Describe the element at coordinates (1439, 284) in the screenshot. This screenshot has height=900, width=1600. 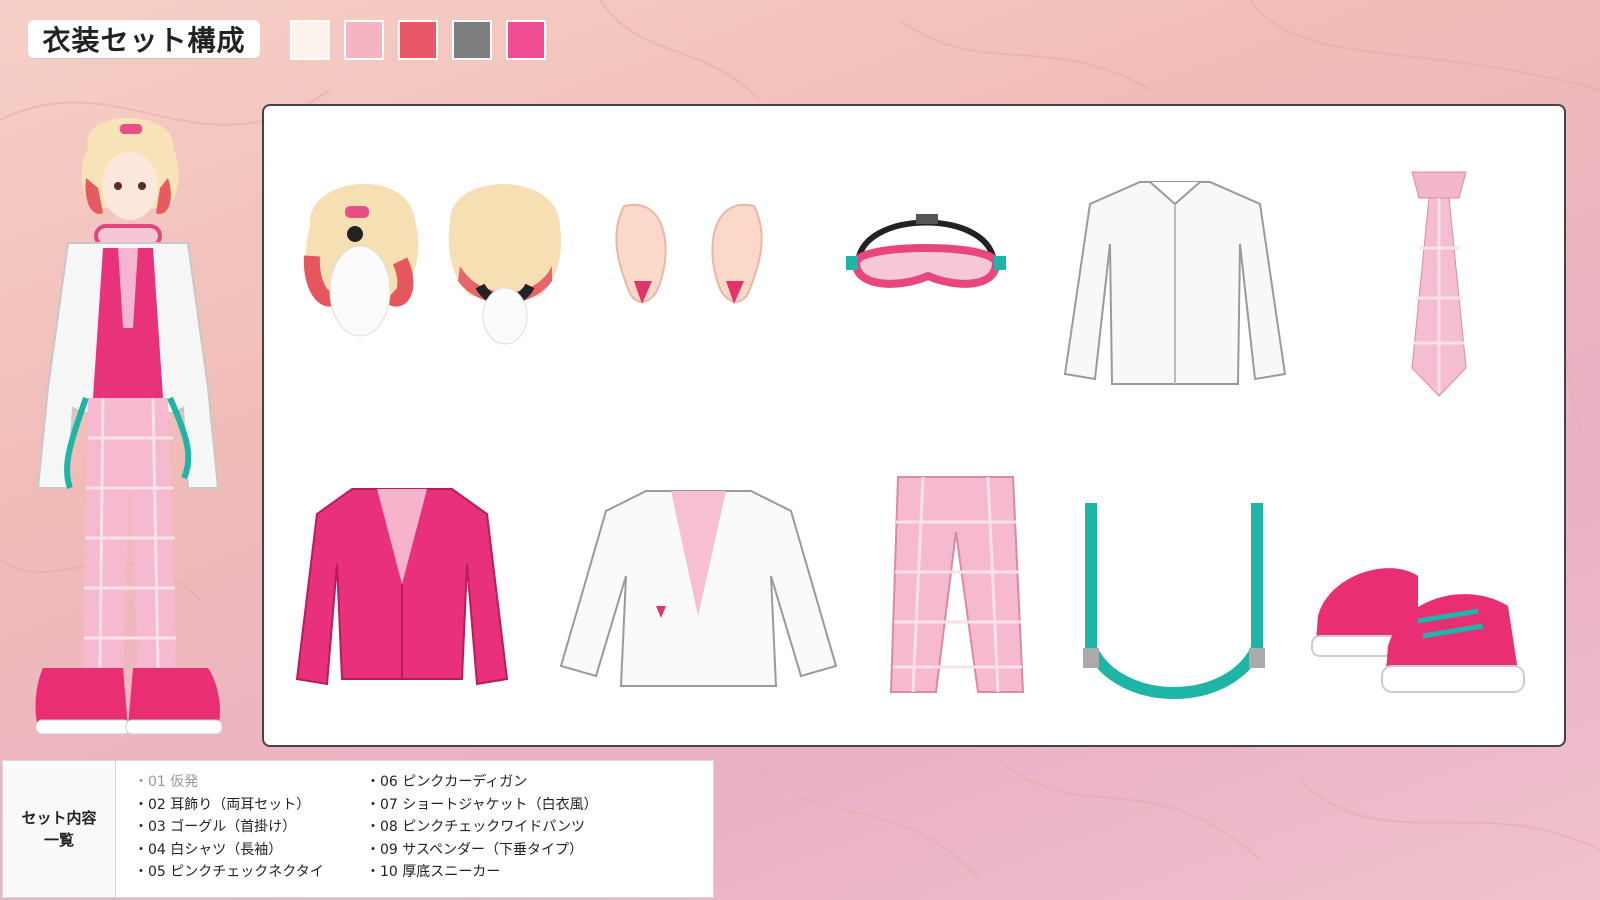
I see `tie-icon` at that location.